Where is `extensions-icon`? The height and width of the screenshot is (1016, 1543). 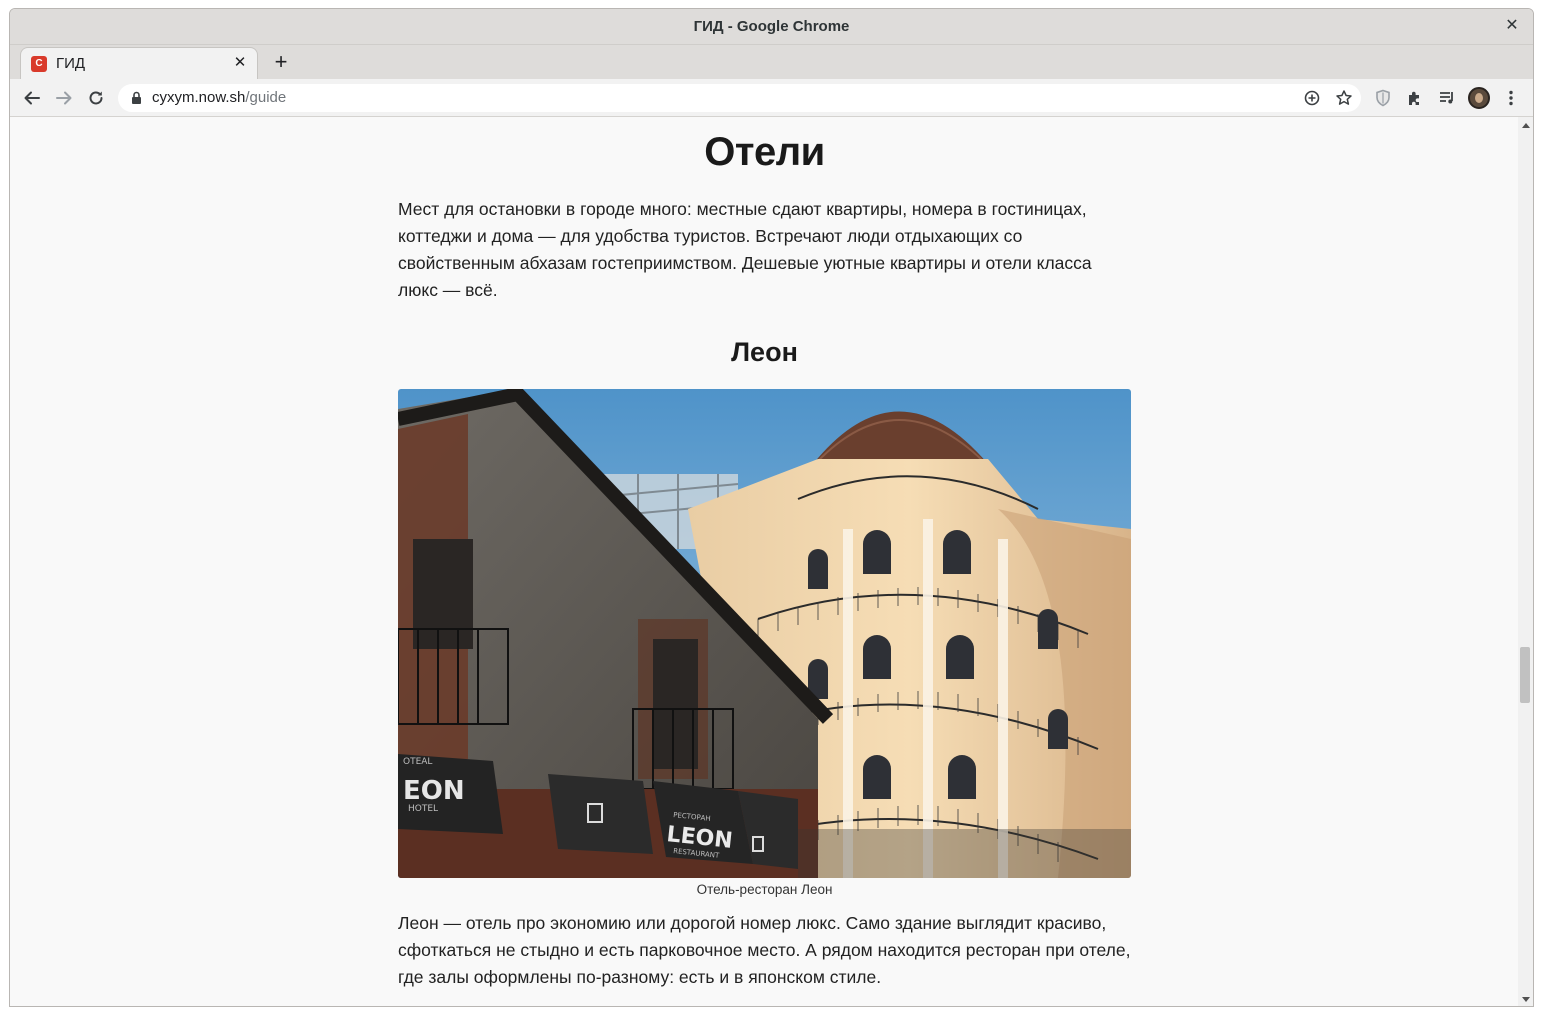
extensions-icon is located at coordinates (1414, 98).